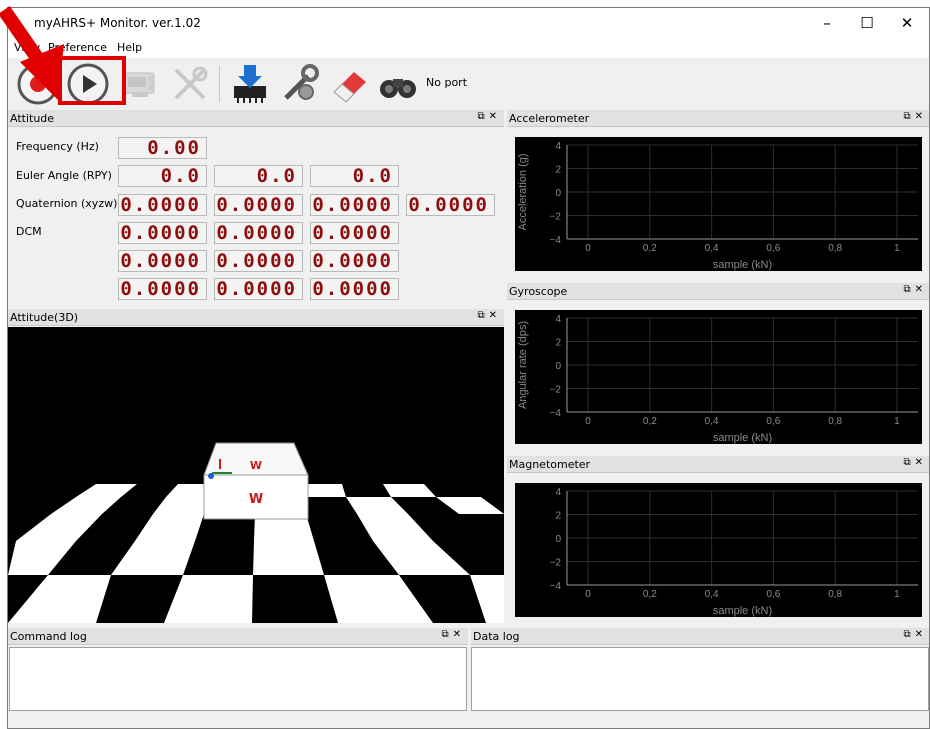  Describe the element at coordinates (700, 636) in the screenshot. I see `data-log-header: Data log ⧉✕` at that location.